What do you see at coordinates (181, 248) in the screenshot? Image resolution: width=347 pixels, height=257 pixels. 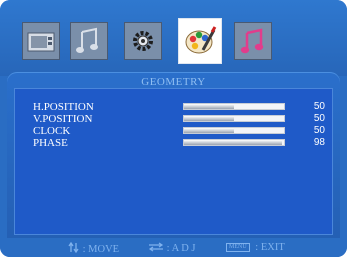 I see `hint-adjust-label: : A D J` at bounding box center [181, 248].